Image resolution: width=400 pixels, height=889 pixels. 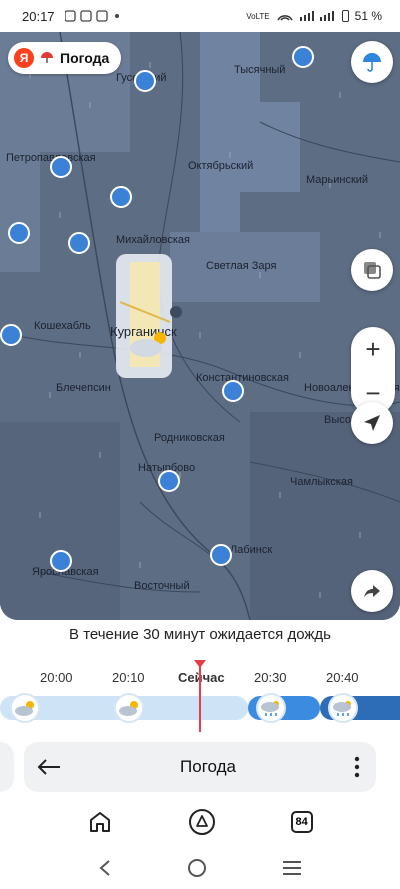 I want to click on tabs-count: 84, so click(x=301, y=822).